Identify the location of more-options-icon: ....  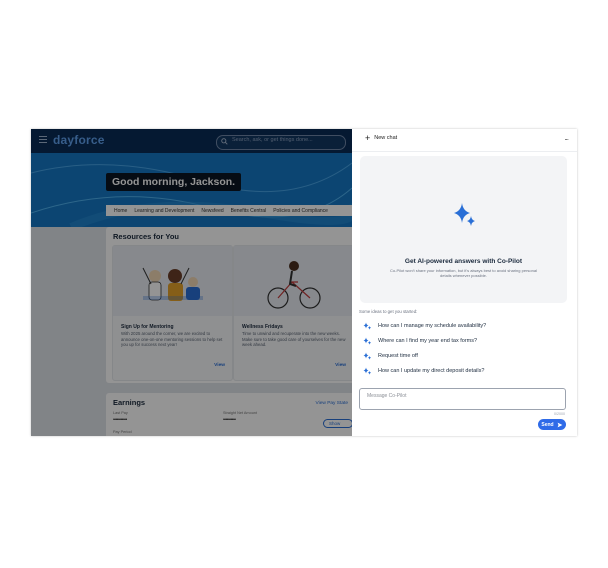
(566, 137).